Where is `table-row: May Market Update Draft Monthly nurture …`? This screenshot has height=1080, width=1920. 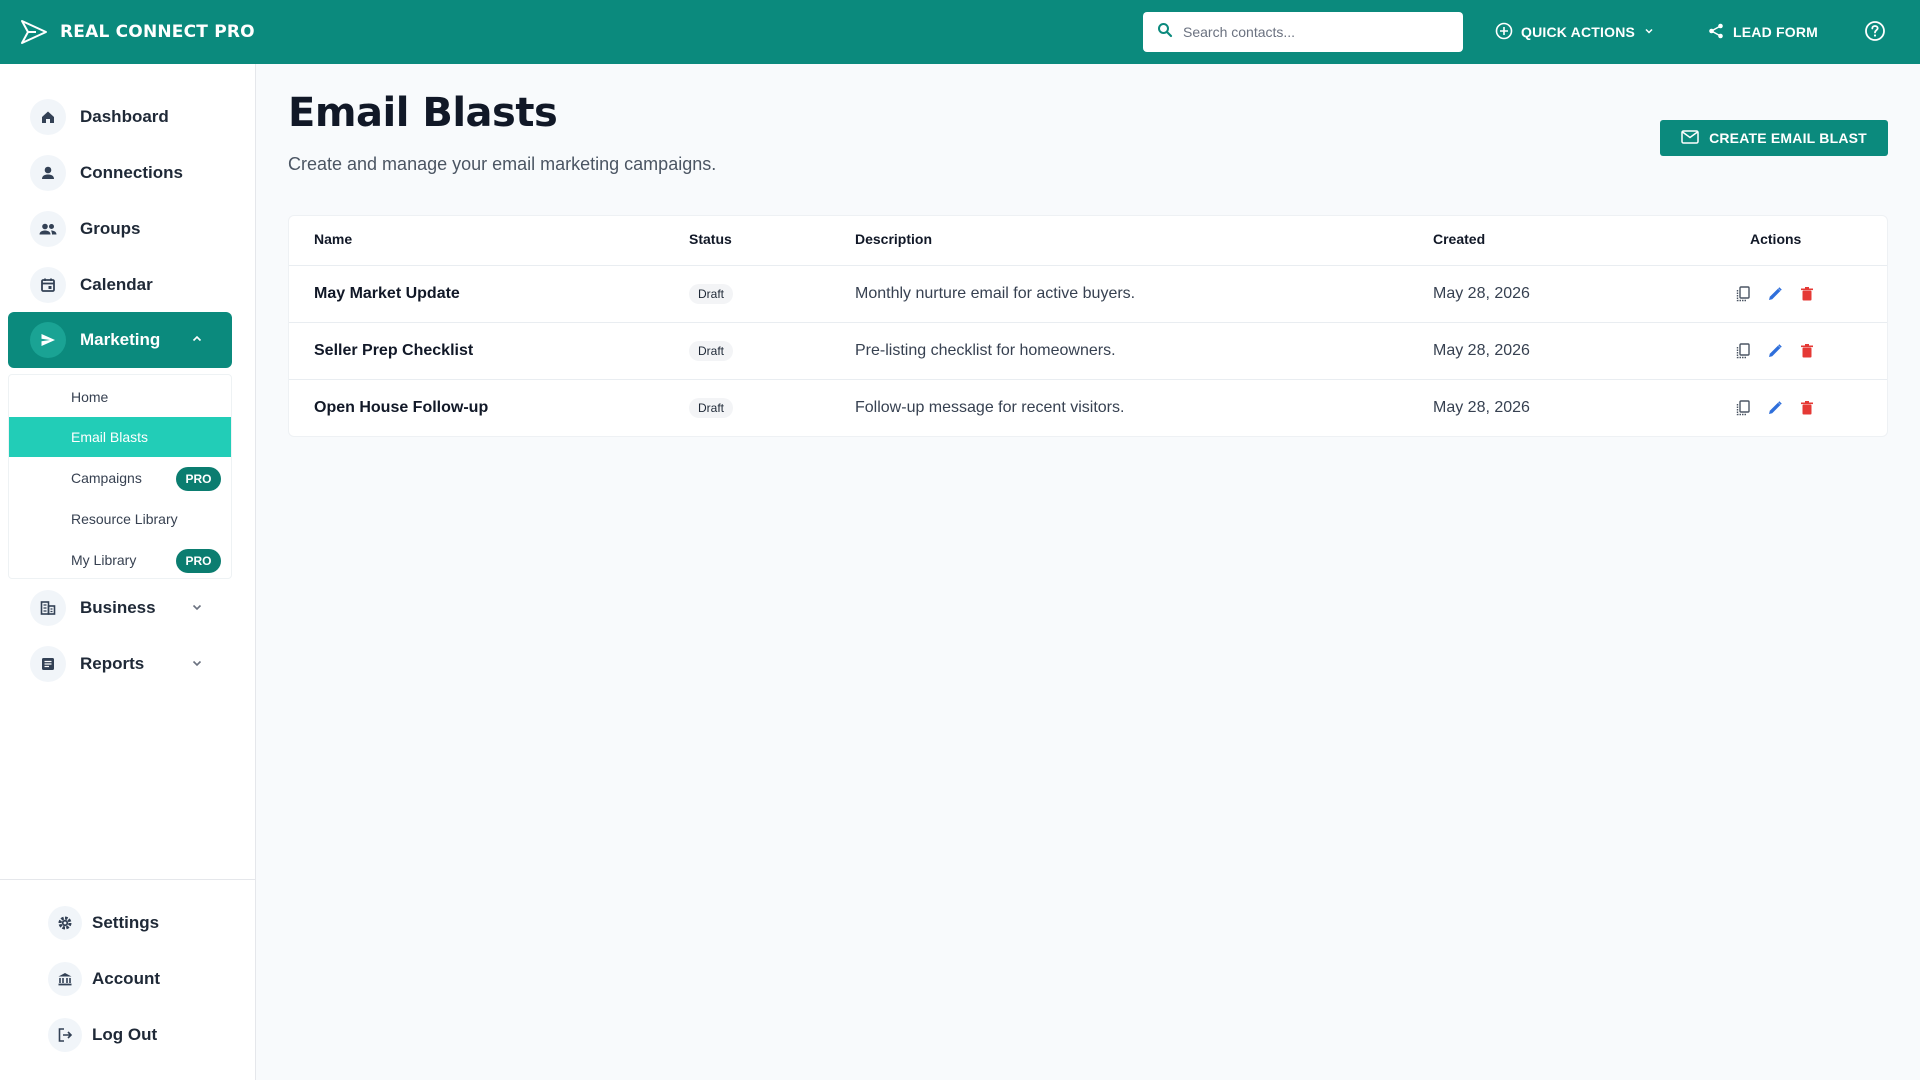
table-row: May Market Update Draft Monthly nurture … is located at coordinates (1088, 293).